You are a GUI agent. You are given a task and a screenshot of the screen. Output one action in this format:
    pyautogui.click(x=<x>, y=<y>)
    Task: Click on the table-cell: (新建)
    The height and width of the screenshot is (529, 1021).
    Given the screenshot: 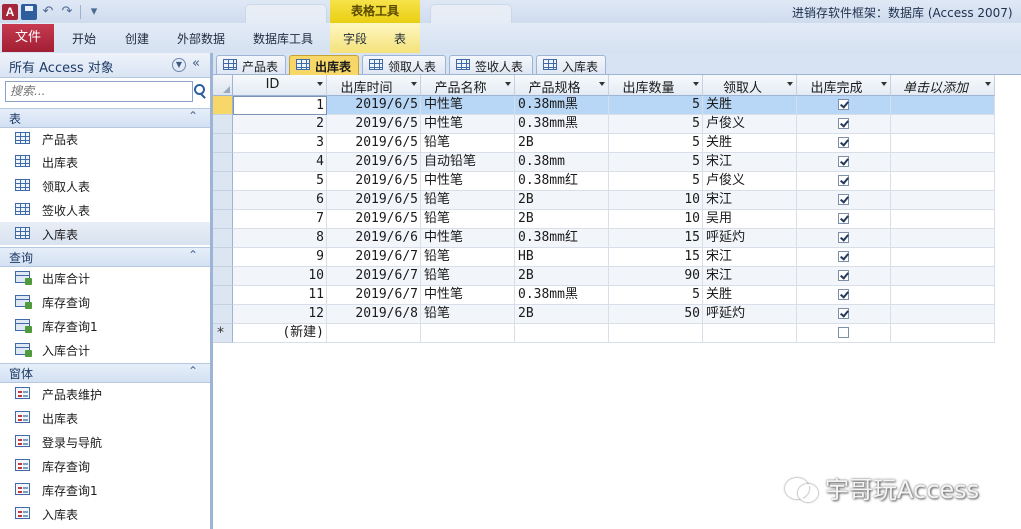 What is the action you would take?
    pyautogui.click(x=280, y=333)
    